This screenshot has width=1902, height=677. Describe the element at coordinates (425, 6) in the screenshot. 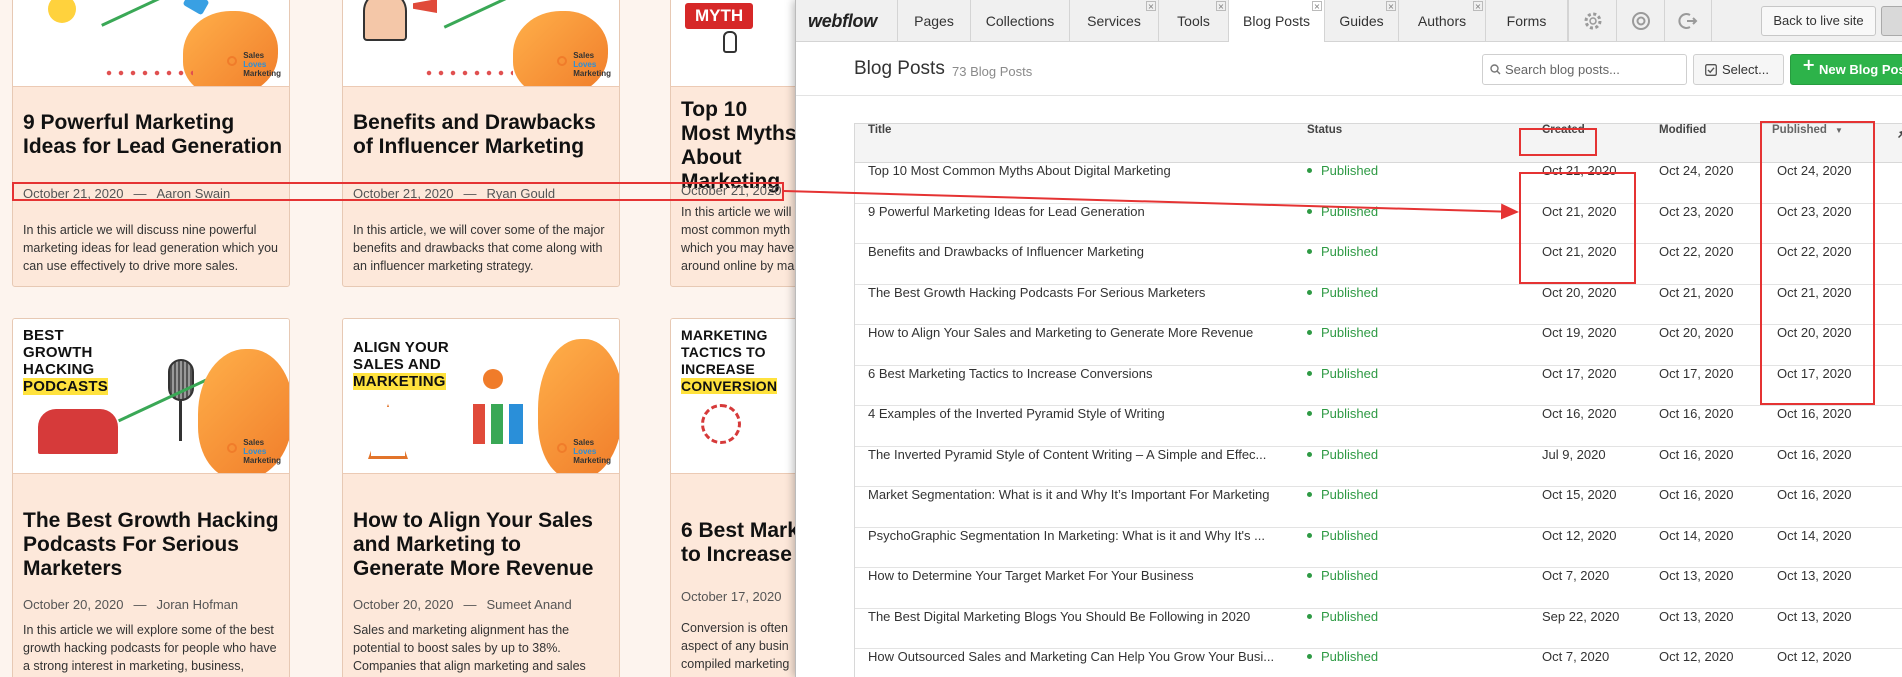

I see `megaphone-icon` at that location.